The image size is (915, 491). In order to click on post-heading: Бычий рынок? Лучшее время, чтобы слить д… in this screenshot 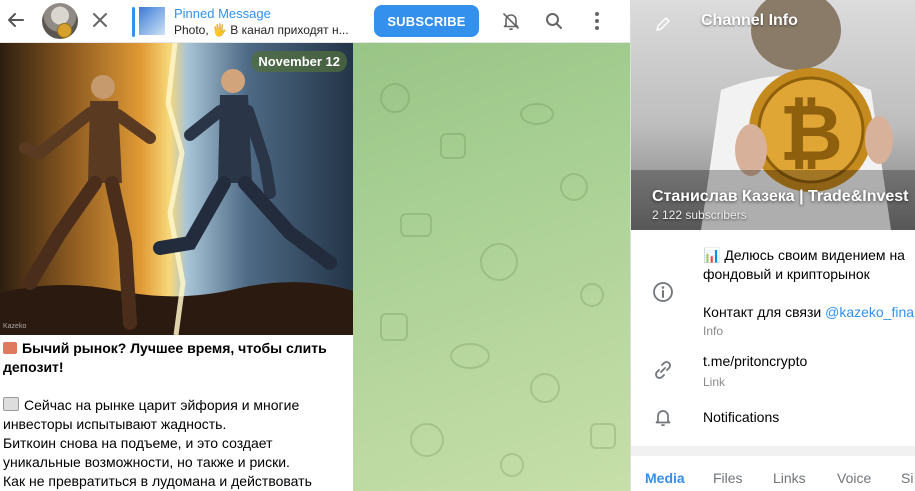, I will do `click(175, 358)`.